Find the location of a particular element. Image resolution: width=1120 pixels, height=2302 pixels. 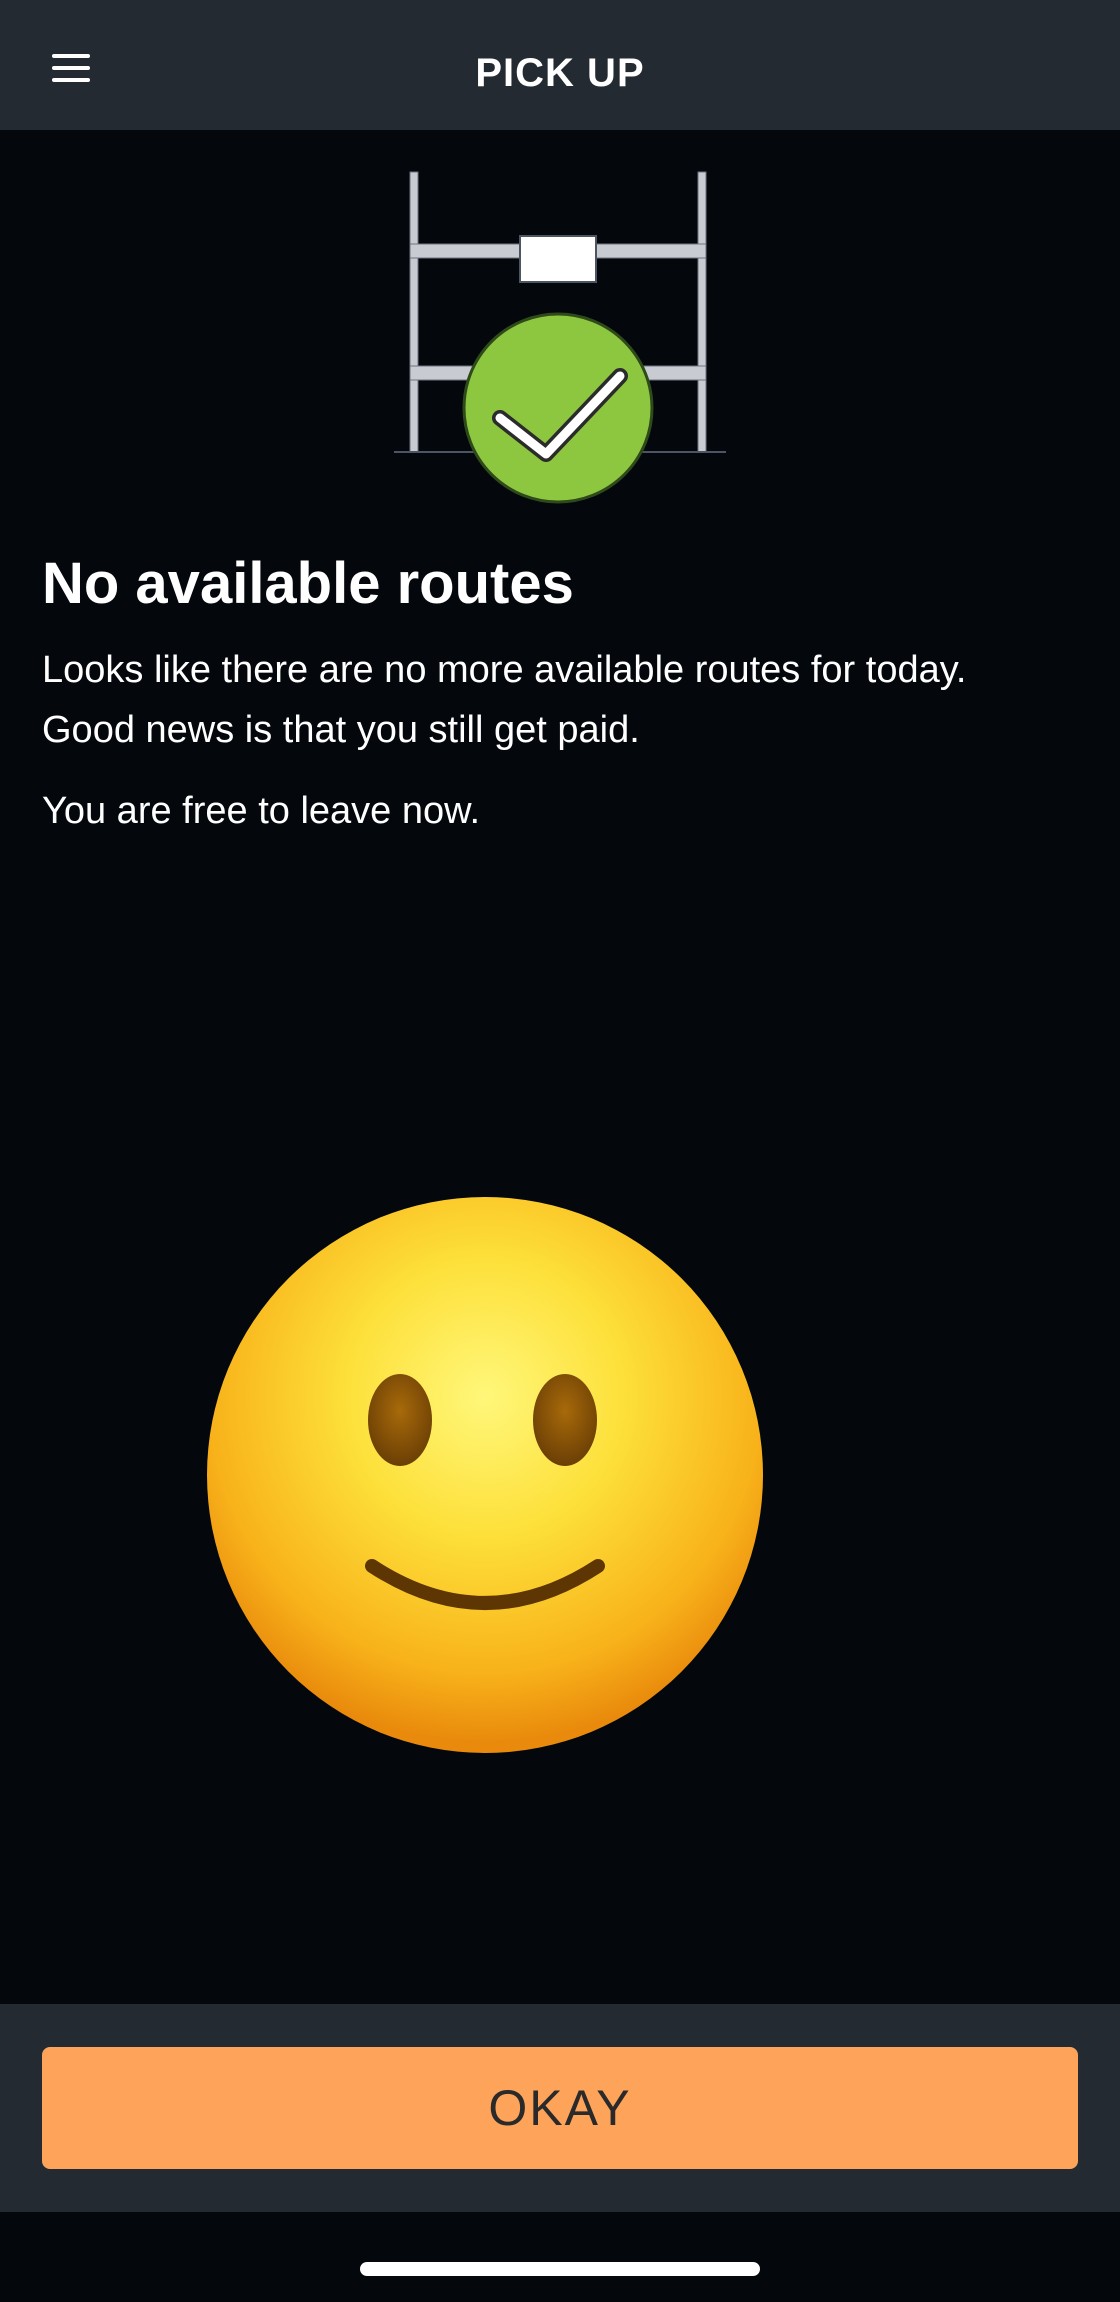

headline: No available routes is located at coordinates (308, 583).